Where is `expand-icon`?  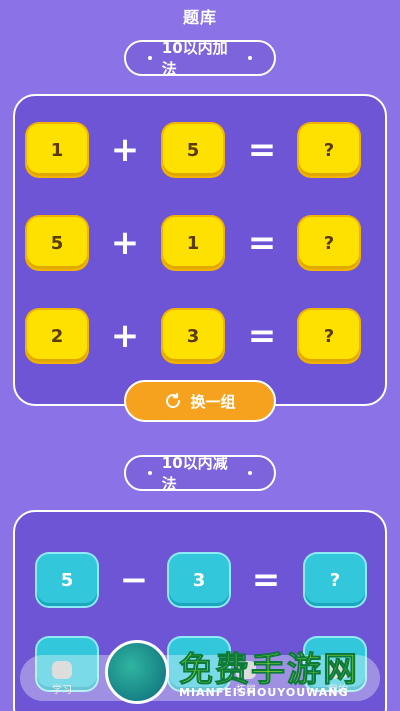 expand-icon is located at coordinates (246, 669).